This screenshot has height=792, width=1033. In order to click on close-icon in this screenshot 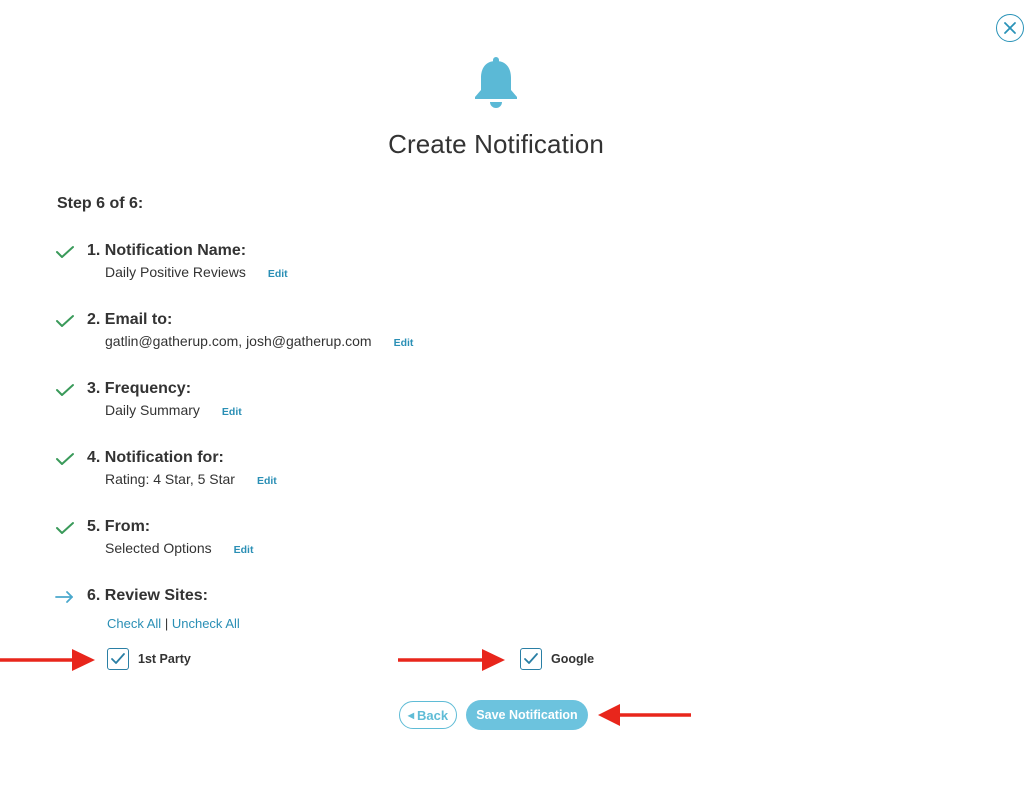, I will do `click(1010, 28)`.